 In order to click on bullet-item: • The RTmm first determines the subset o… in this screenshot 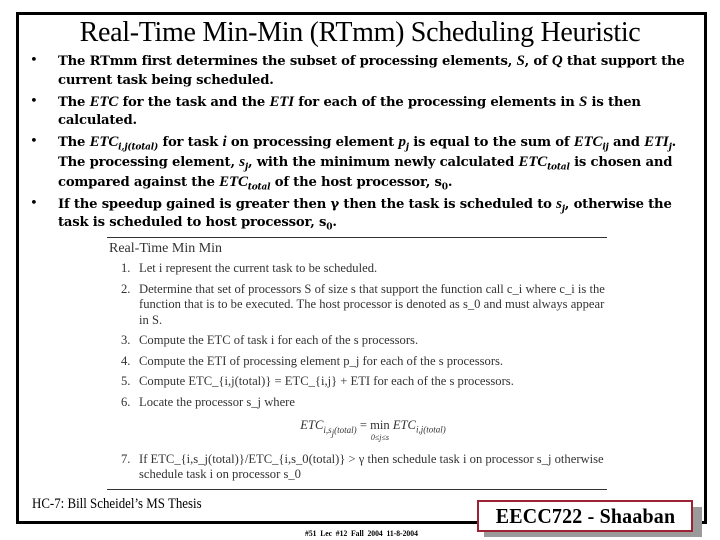, I will do `click(357, 70)`.